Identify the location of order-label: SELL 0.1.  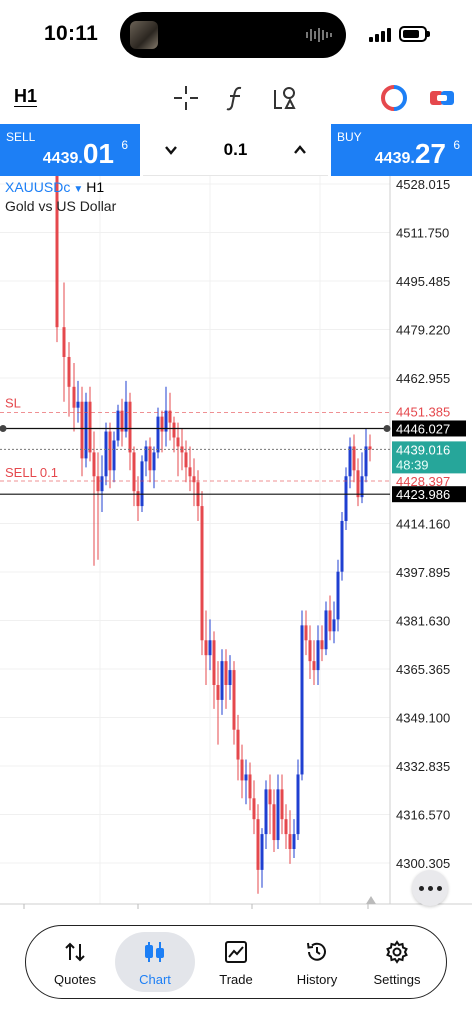
(31, 472).